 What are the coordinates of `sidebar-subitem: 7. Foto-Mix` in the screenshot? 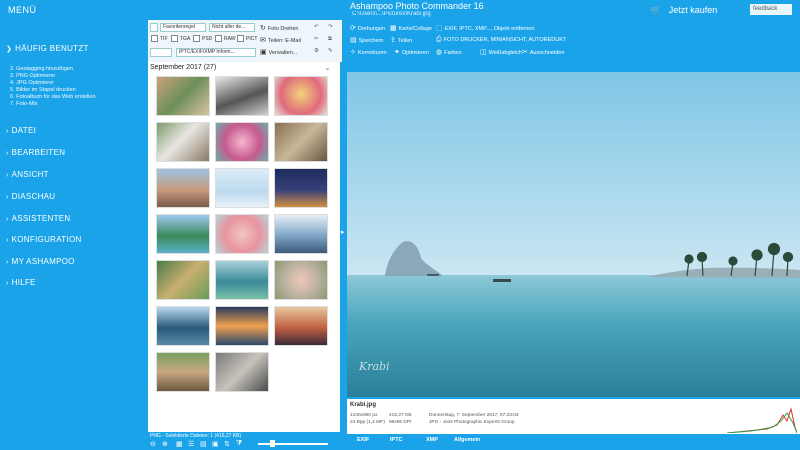 It's located at (24, 104).